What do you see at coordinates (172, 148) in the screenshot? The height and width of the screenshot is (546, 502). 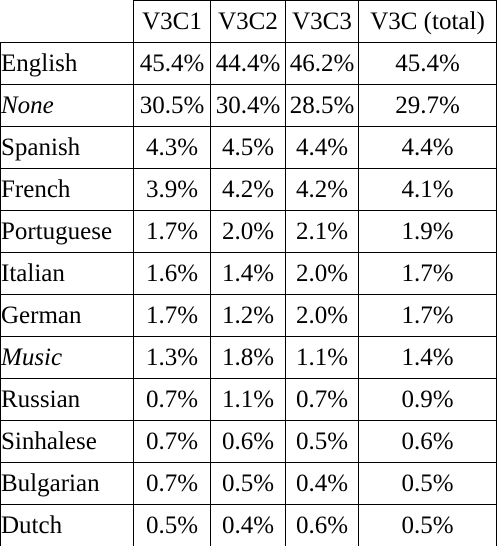 I see `cell-v3c1: 4.3%` at bounding box center [172, 148].